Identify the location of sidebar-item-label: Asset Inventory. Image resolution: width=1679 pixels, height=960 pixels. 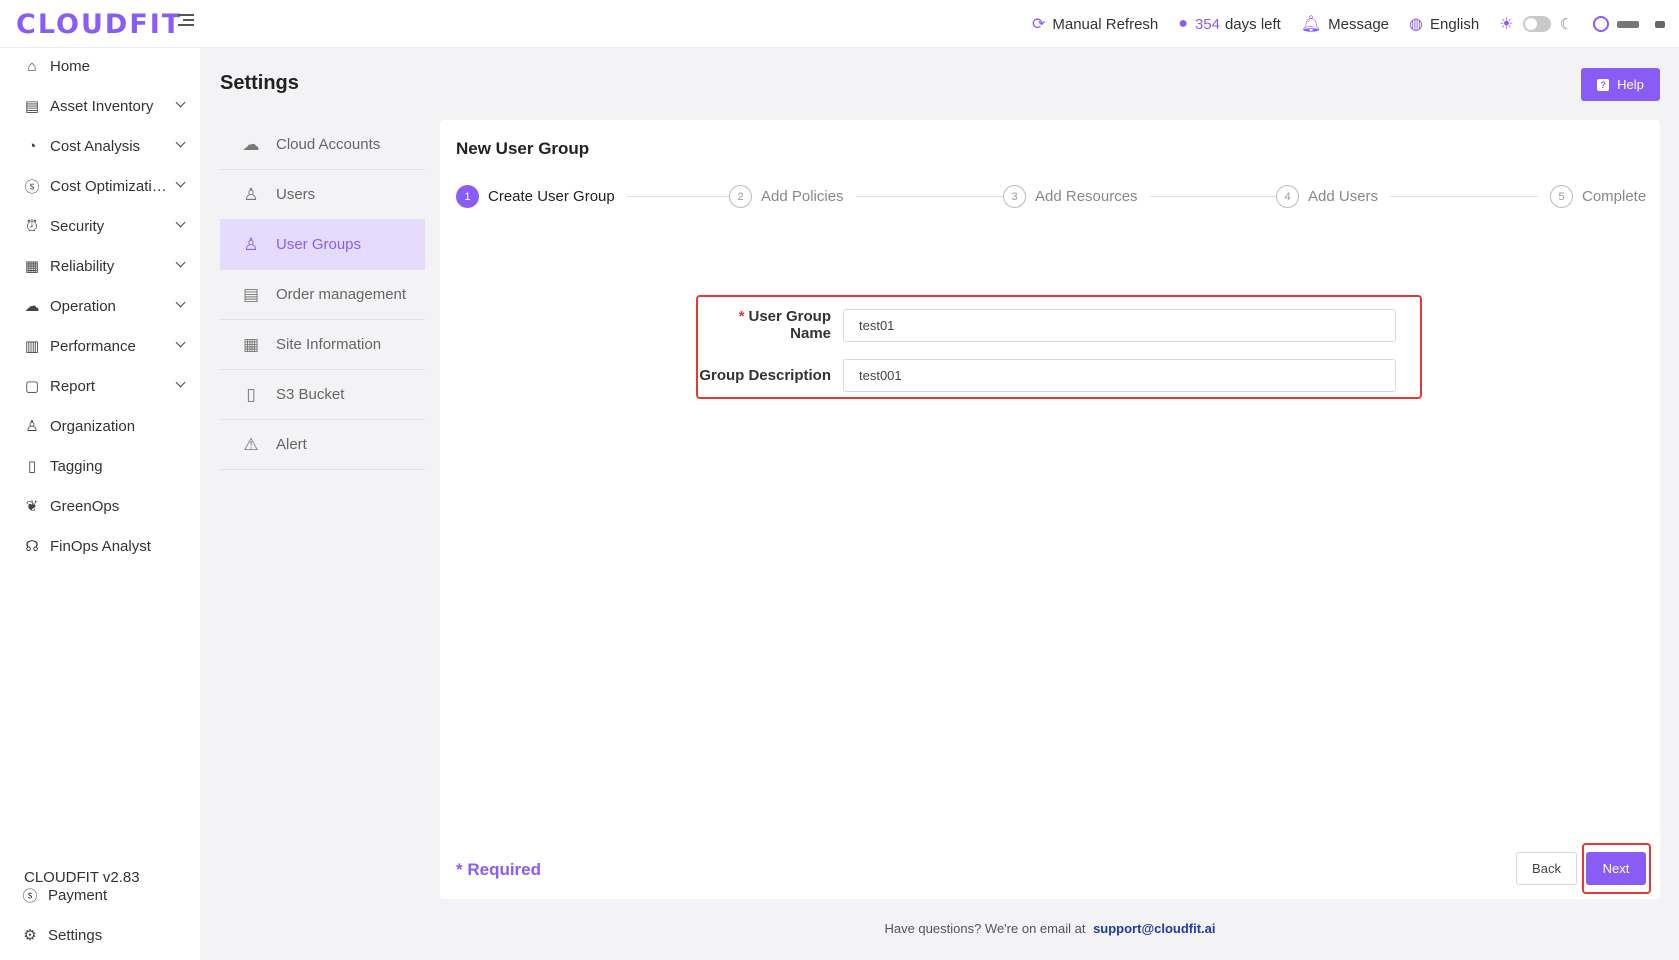
(102, 106).